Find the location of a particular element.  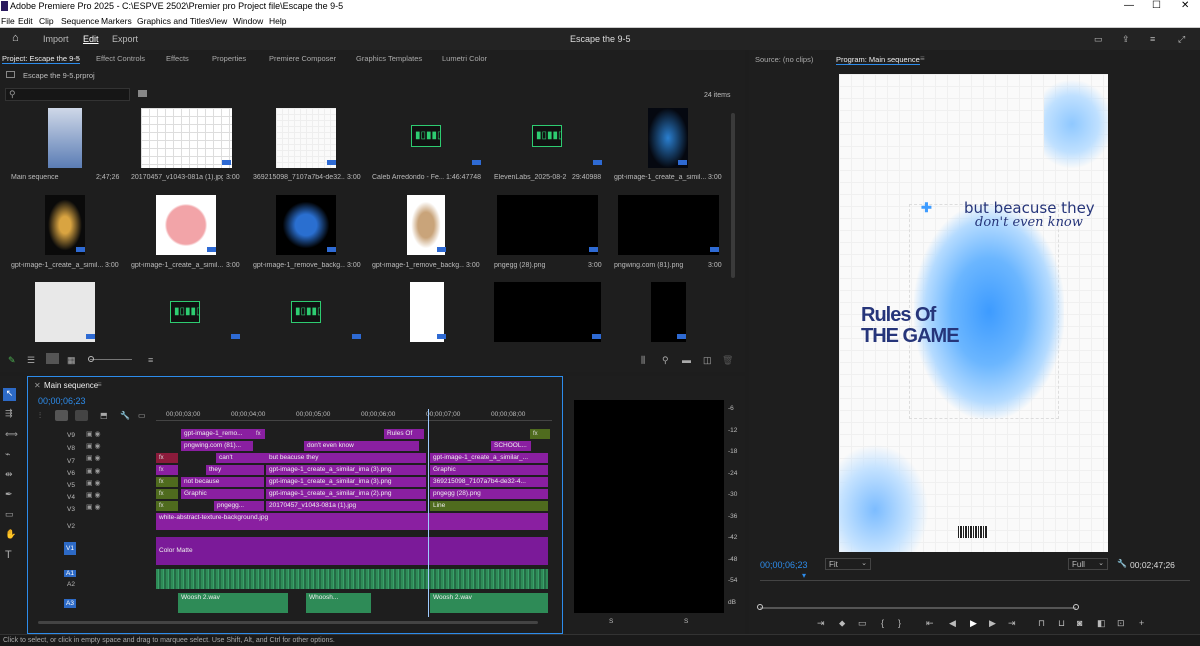

track-toggle-icons: ▣ ◉ ▣ ◉ ▣ ◉ ▣ ◉ ▣ ◉ ▣ ◉ ▣ ◉ is located at coordinates (101, 524).